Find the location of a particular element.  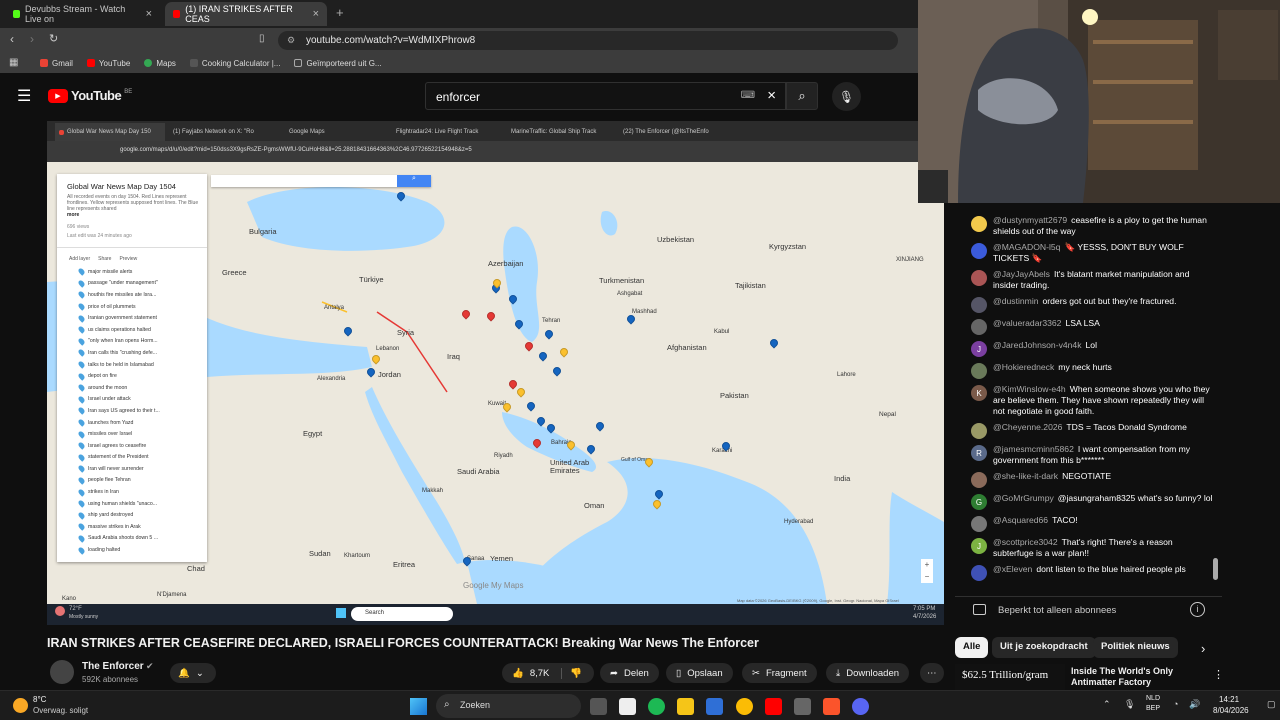

layer-item: statement of the President is located at coordinates (132, 458).